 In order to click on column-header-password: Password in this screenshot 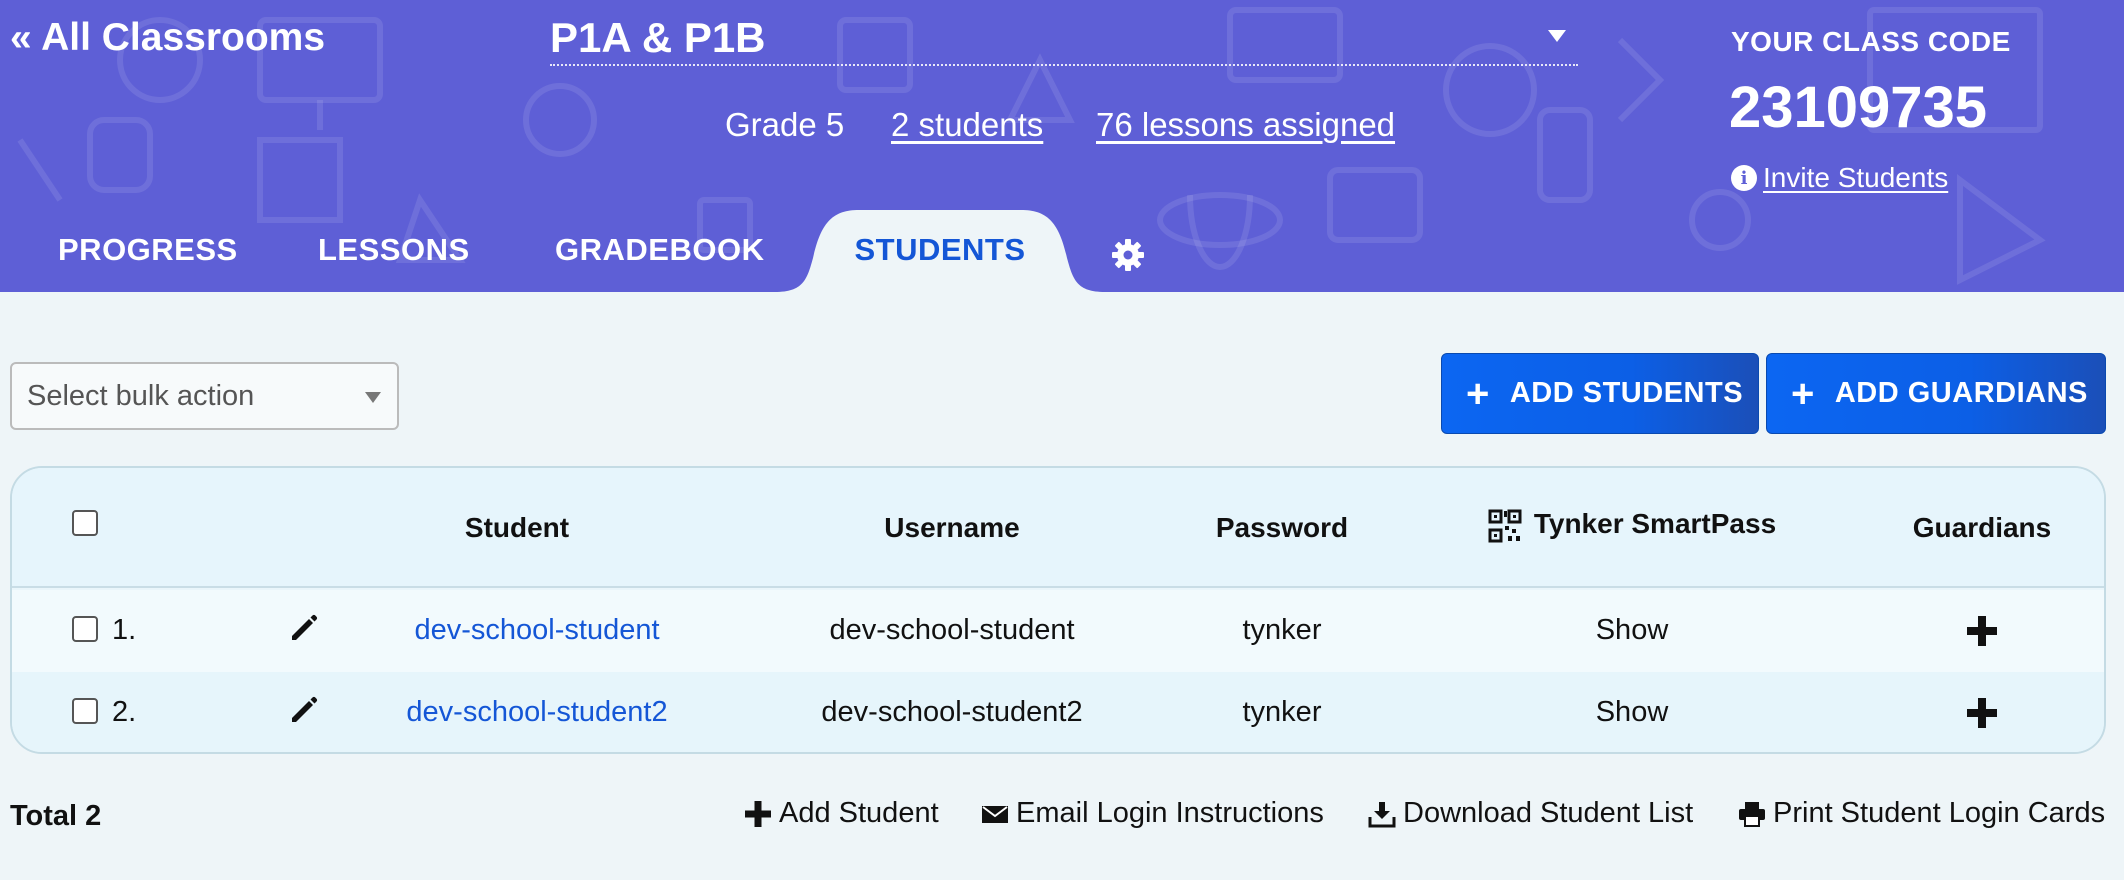, I will do `click(1282, 527)`.